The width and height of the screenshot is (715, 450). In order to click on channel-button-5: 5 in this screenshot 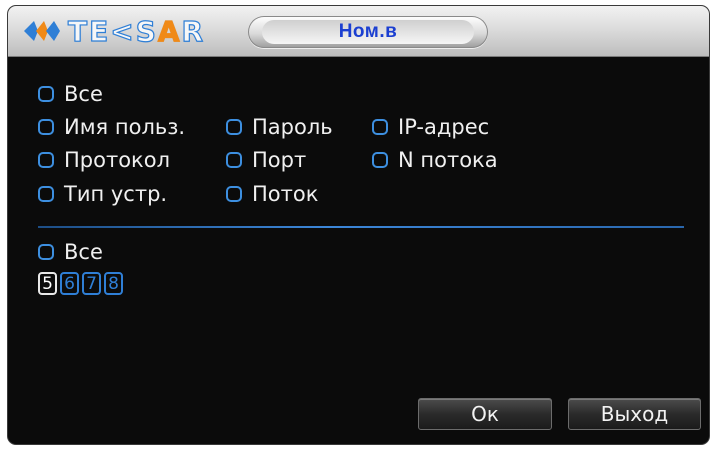, I will do `click(47, 283)`.